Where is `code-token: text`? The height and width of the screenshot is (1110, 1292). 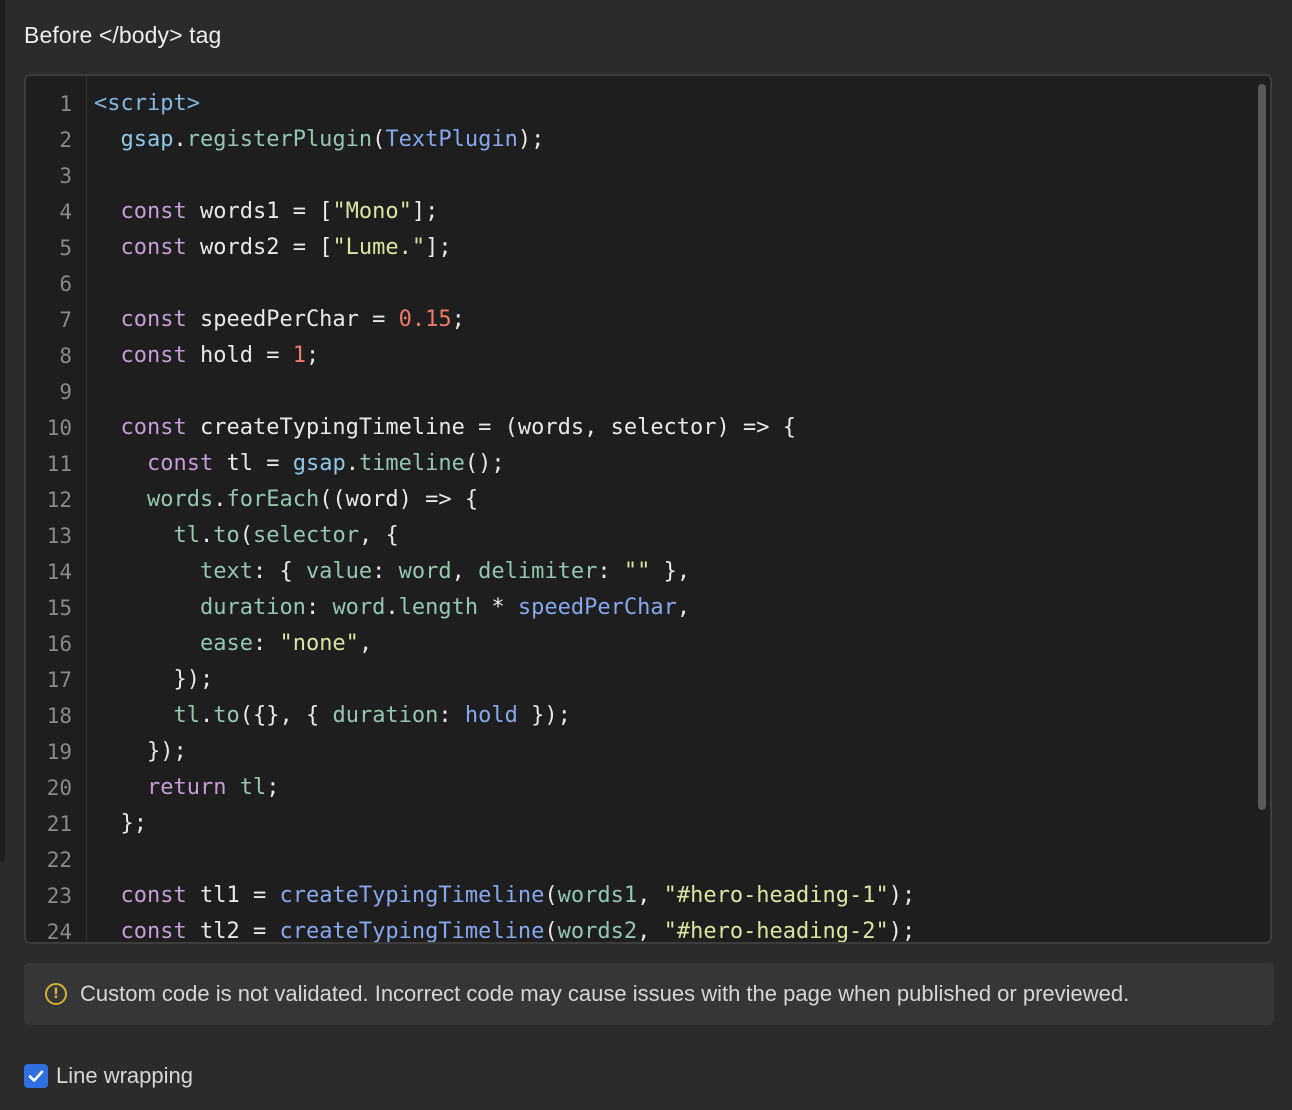
code-token: text is located at coordinates (226, 571).